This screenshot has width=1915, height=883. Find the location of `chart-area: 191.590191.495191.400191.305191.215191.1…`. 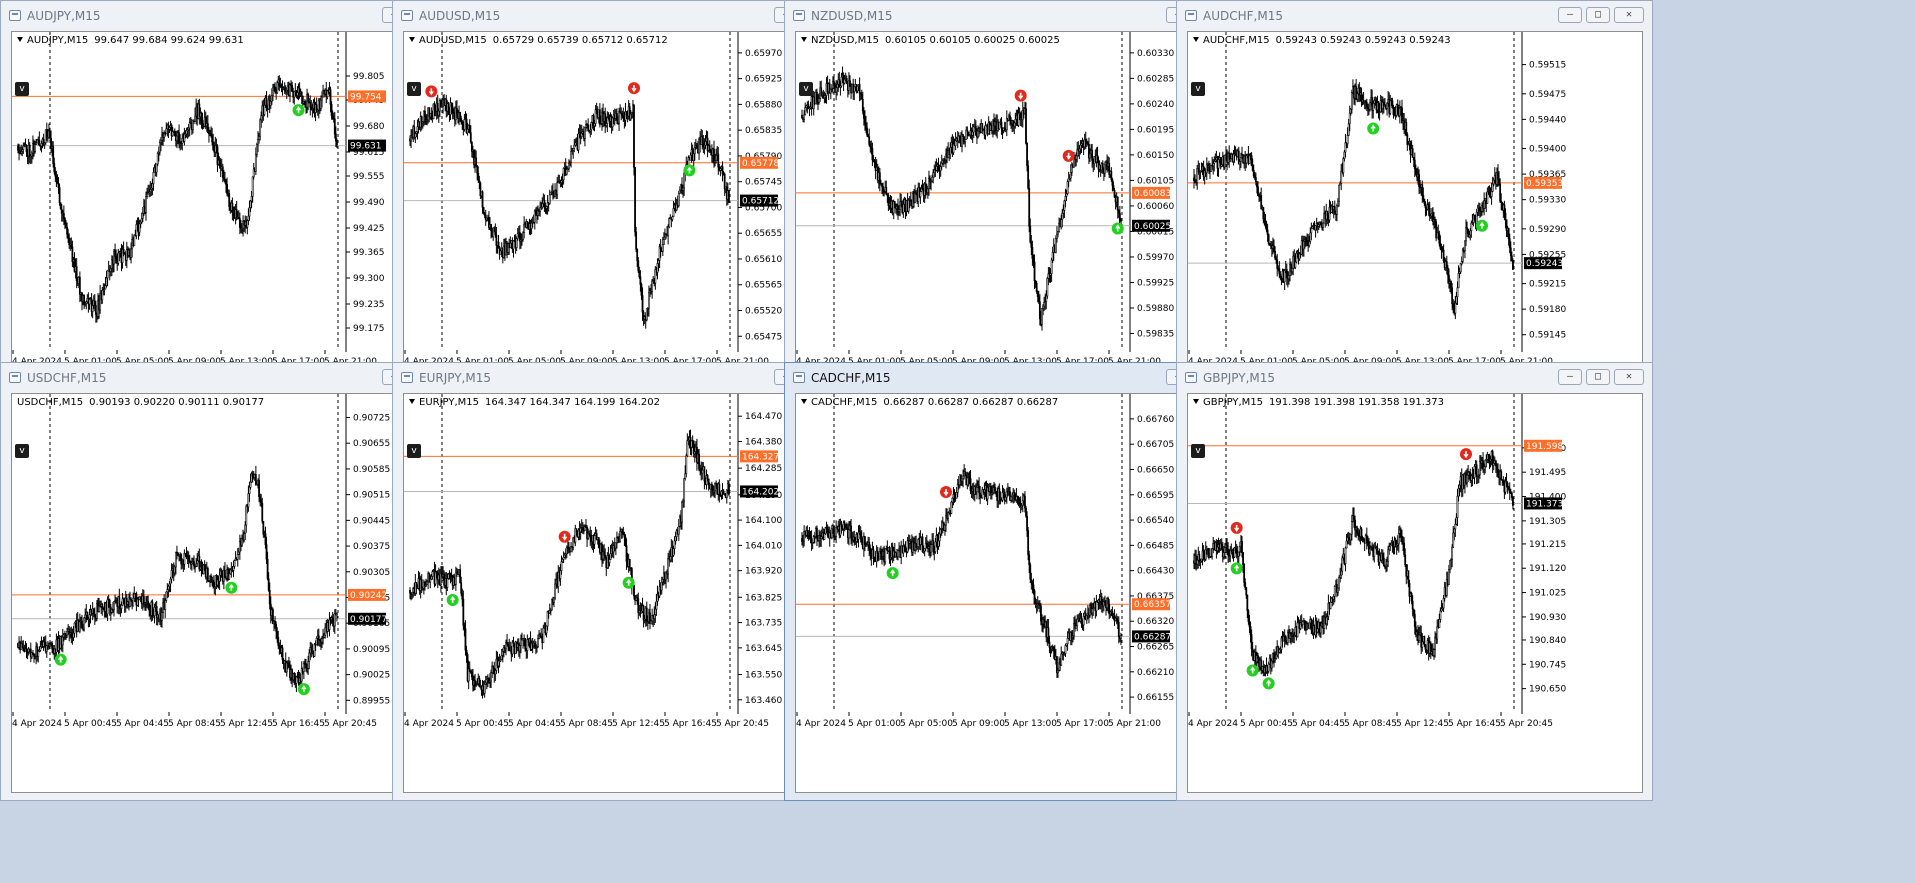

chart-area: 191.590191.495191.400191.305191.215191.1… is located at coordinates (1415, 593).